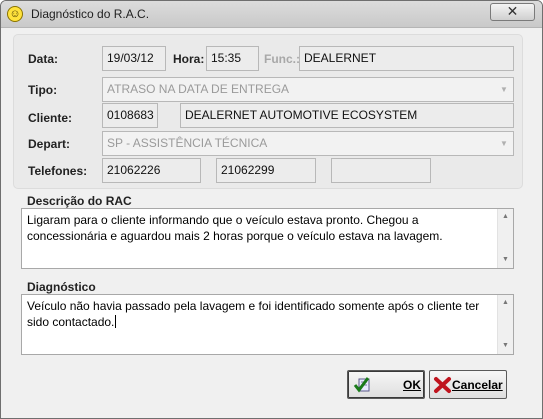 This screenshot has height=419, width=543. Describe the element at coordinates (308, 89) in the screenshot. I see `tipo-select: ATRASO NA DATA DE ENTREGA ▼` at that location.